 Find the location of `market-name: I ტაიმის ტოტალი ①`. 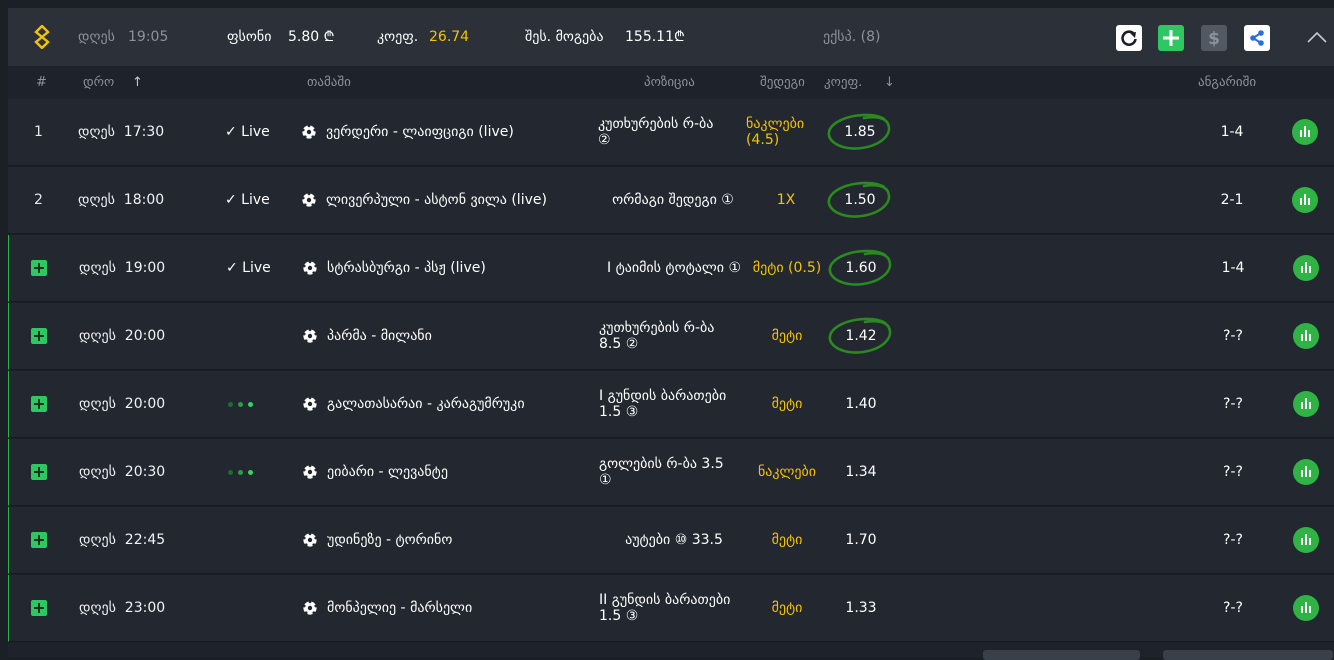

market-name: I ტაიმის ტოტალი ① is located at coordinates (673, 268).